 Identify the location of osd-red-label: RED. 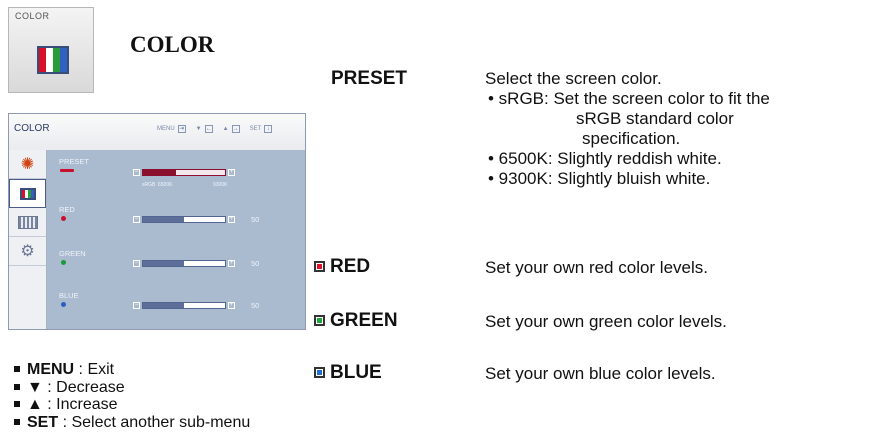
(67, 209).